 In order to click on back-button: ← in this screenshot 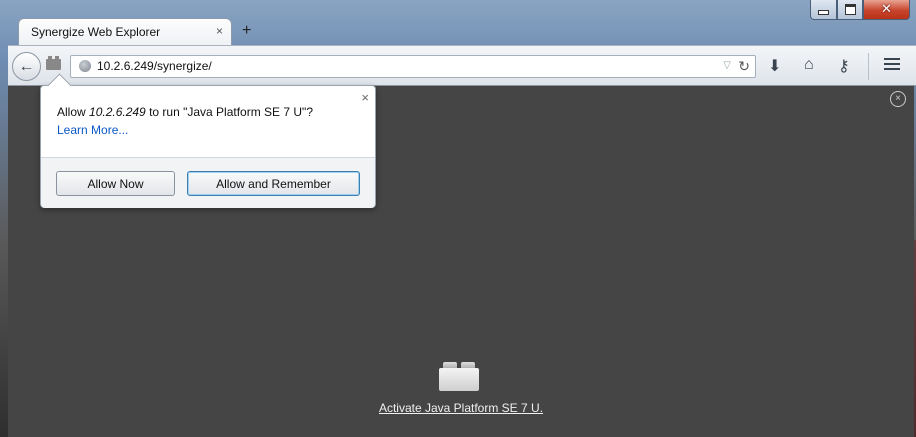, I will do `click(26, 66)`.